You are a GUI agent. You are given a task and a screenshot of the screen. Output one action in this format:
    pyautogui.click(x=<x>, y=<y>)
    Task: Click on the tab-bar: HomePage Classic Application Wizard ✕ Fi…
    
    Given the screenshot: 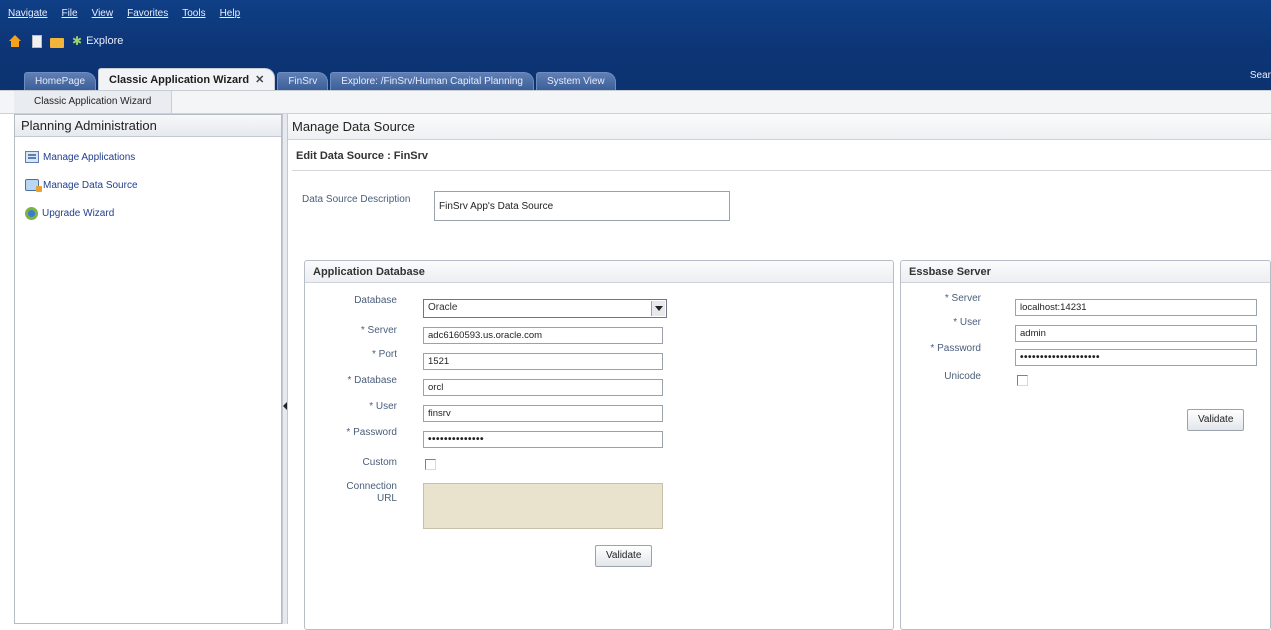 What is the action you would take?
    pyautogui.click(x=321, y=79)
    